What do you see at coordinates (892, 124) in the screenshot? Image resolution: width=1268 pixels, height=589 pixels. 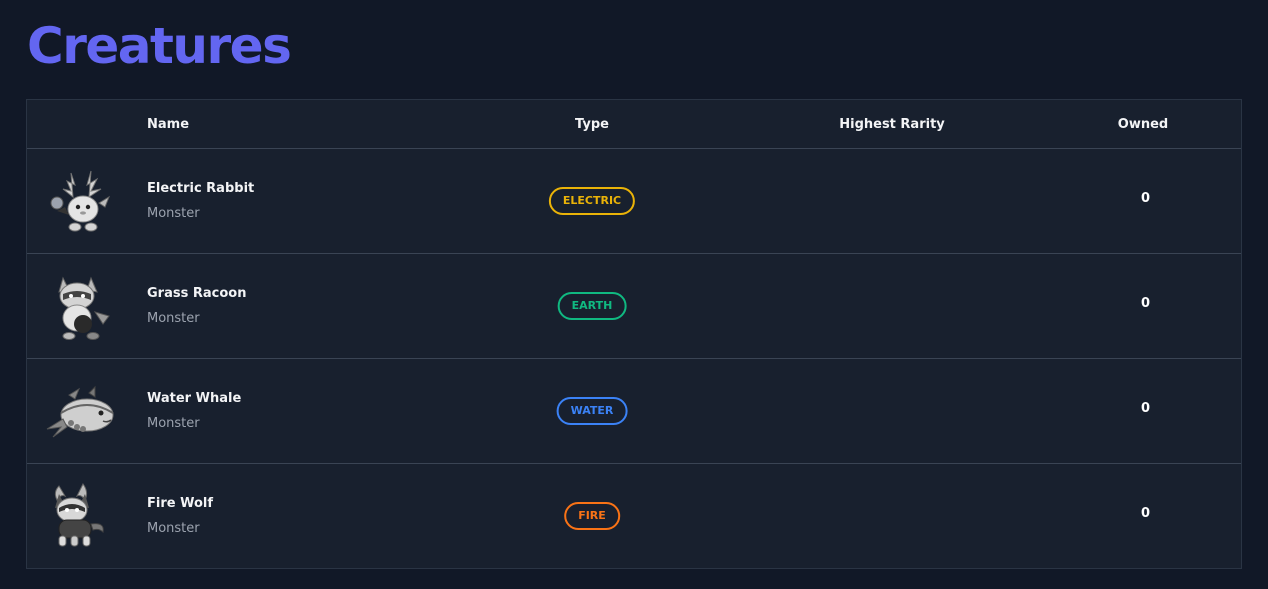 I see `column-header-rarity: Highest Rarity` at bounding box center [892, 124].